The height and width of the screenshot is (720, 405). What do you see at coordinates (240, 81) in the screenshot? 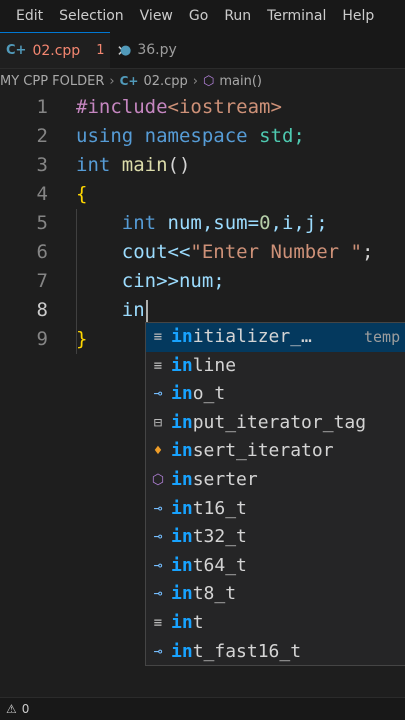
I see `breadcrumb-symbol: main()` at bounding box center [240, 81].